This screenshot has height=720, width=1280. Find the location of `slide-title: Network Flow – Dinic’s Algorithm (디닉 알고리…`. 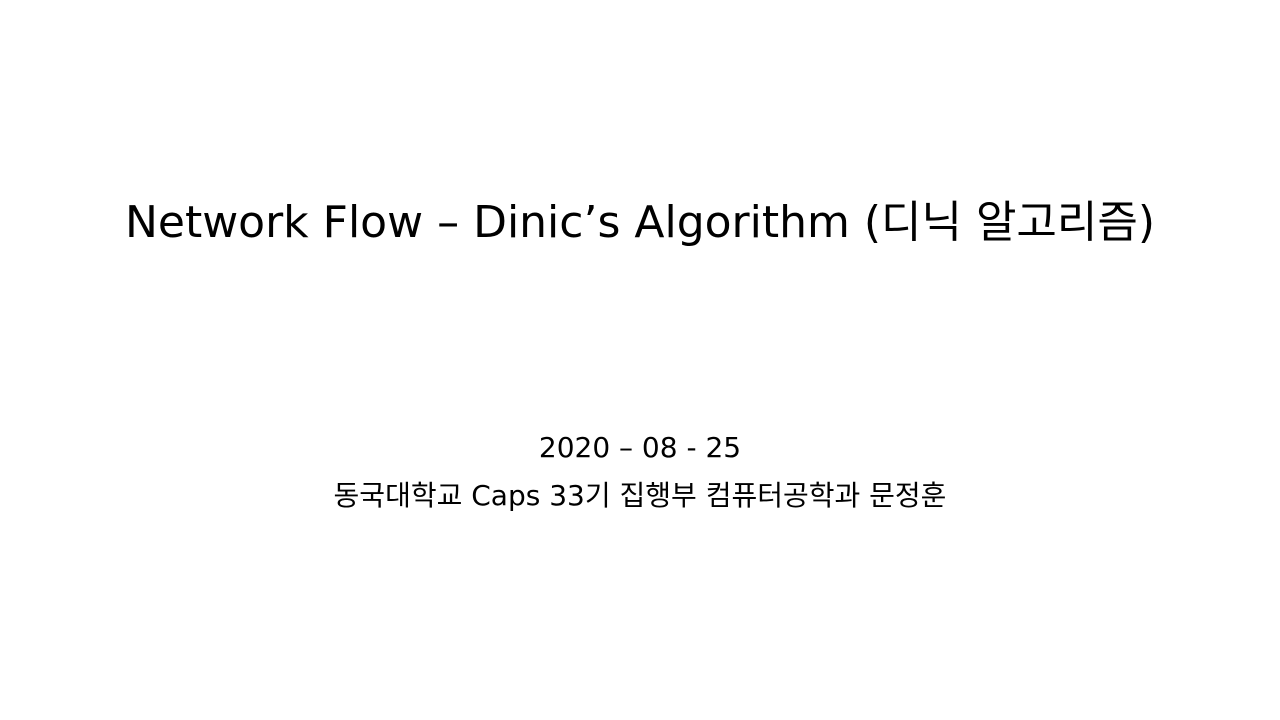

slide-title: Network Flow – Dinic’s Algorithm (디닉 알고리… is located at coordinates (640, 222).